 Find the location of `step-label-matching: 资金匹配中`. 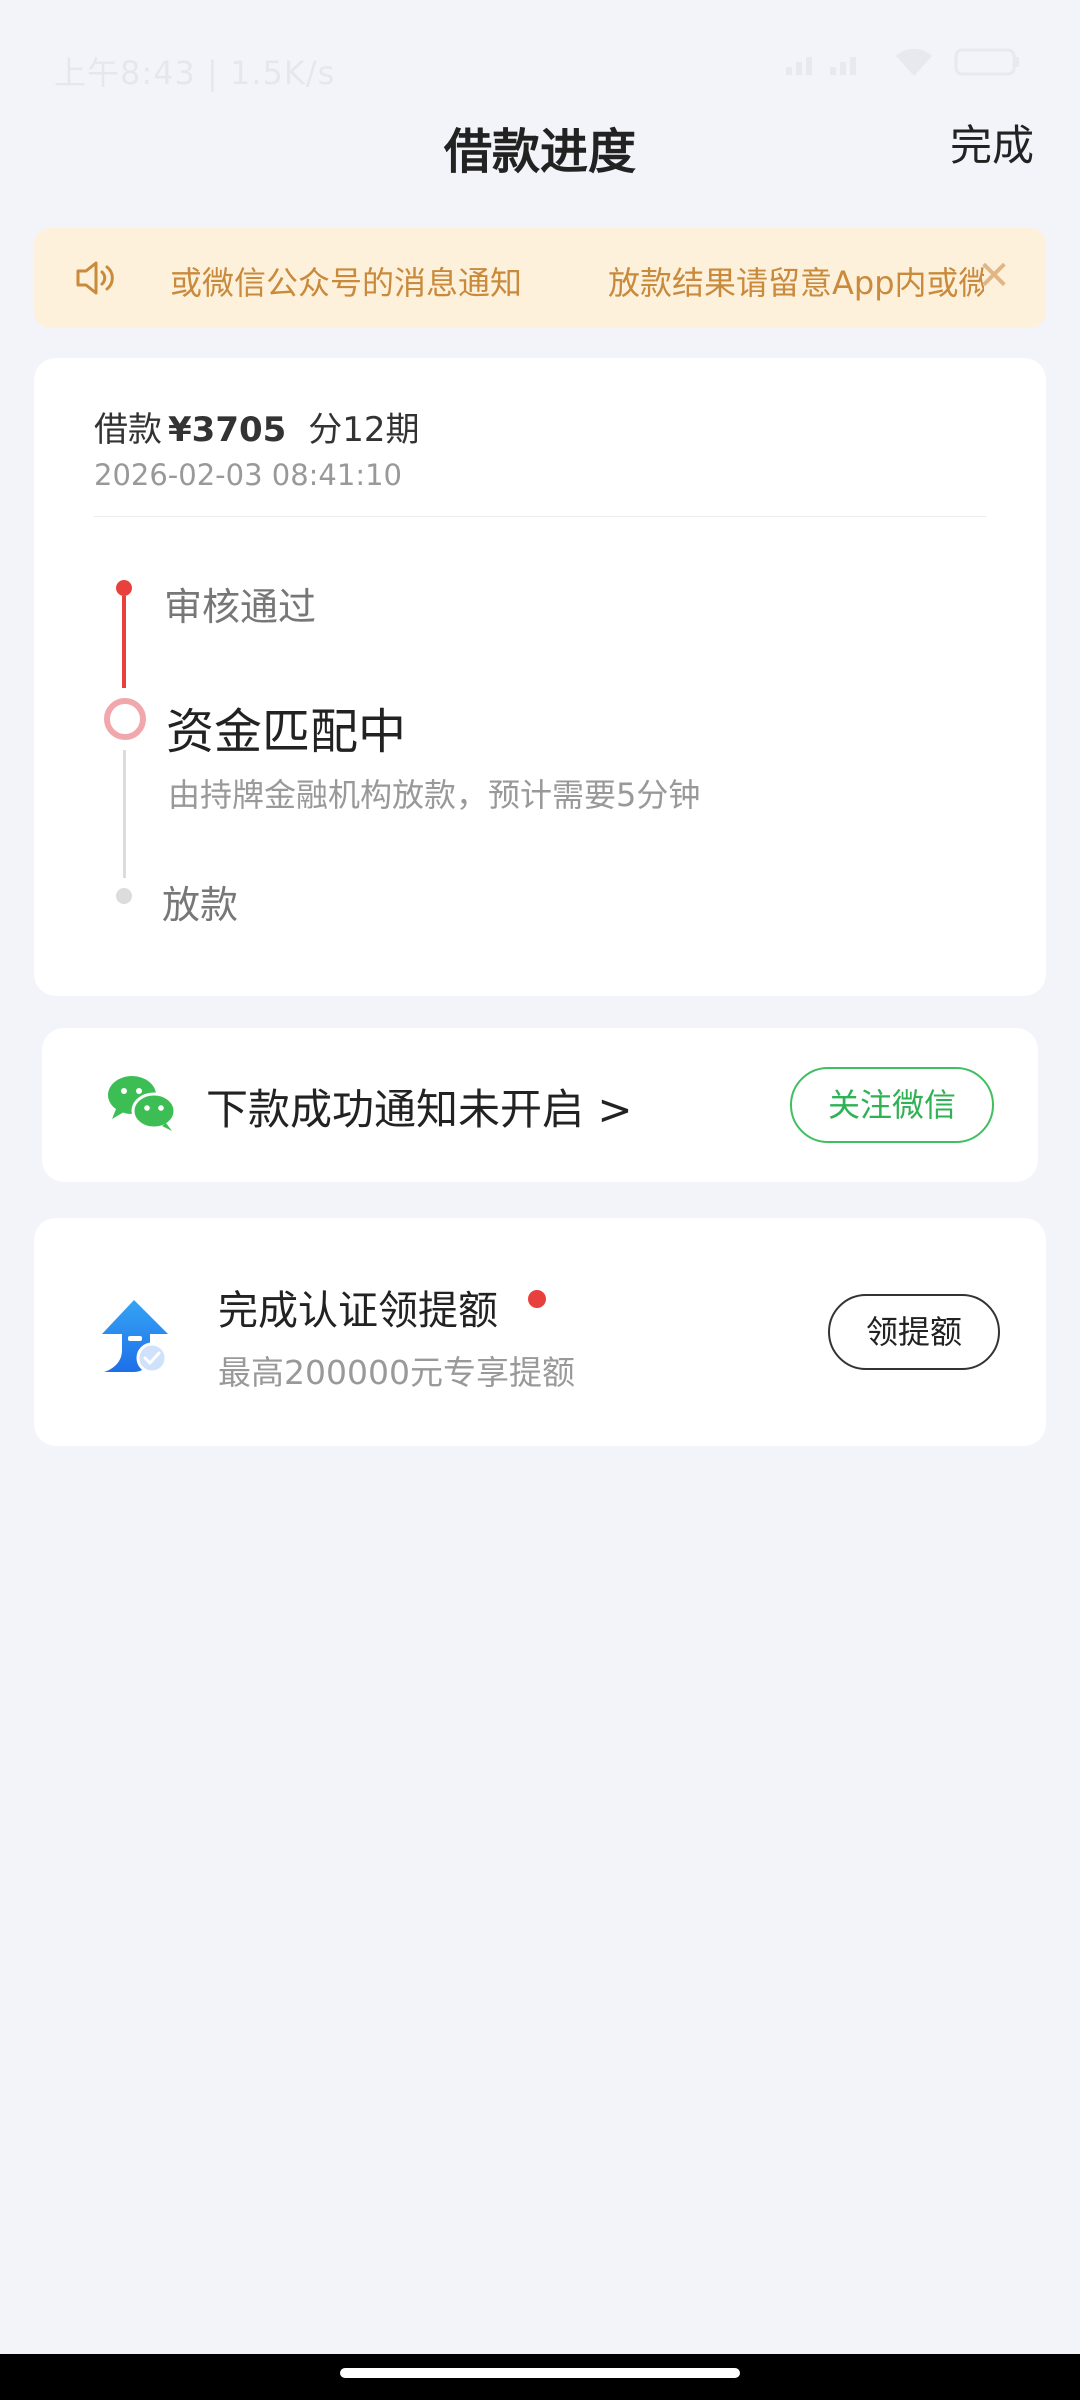

step-label-matching: 资金匹配中 is located at coordinates (286, 732).